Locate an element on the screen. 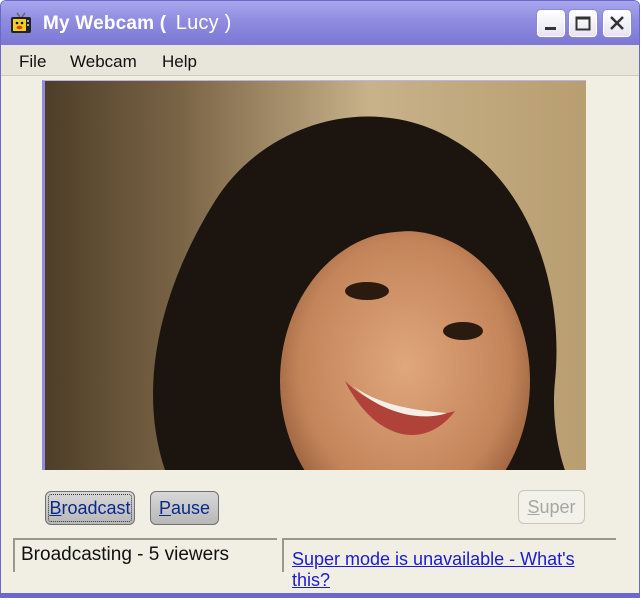 Image resolution: width=642 pixels, height=600 pixels. minimize-icon is located at coordinates (550, 28).